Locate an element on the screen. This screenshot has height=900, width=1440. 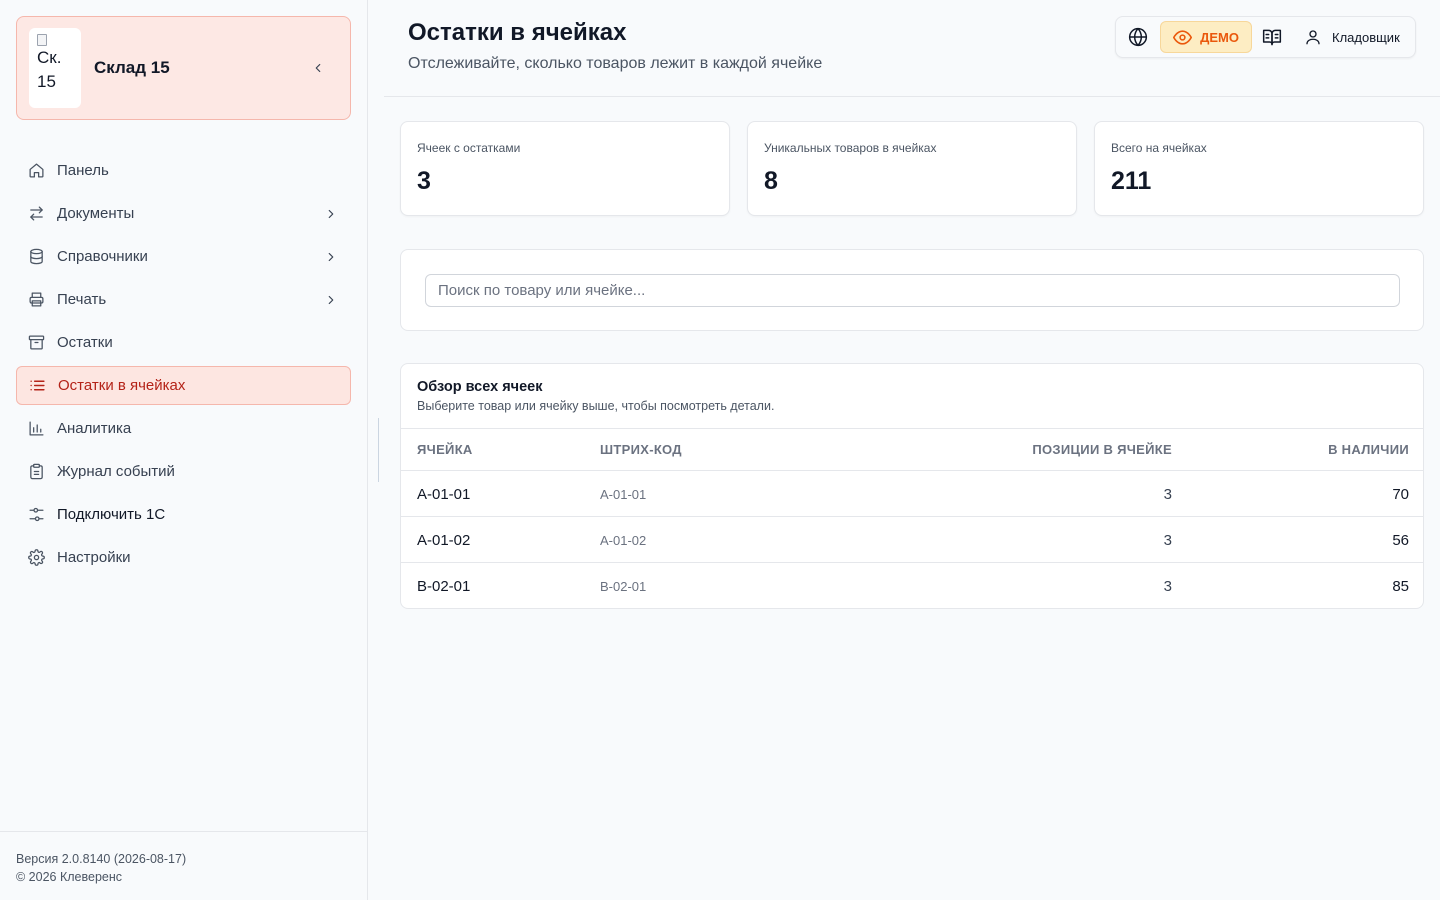
sliders-icon is located at coordinates (36, 514).